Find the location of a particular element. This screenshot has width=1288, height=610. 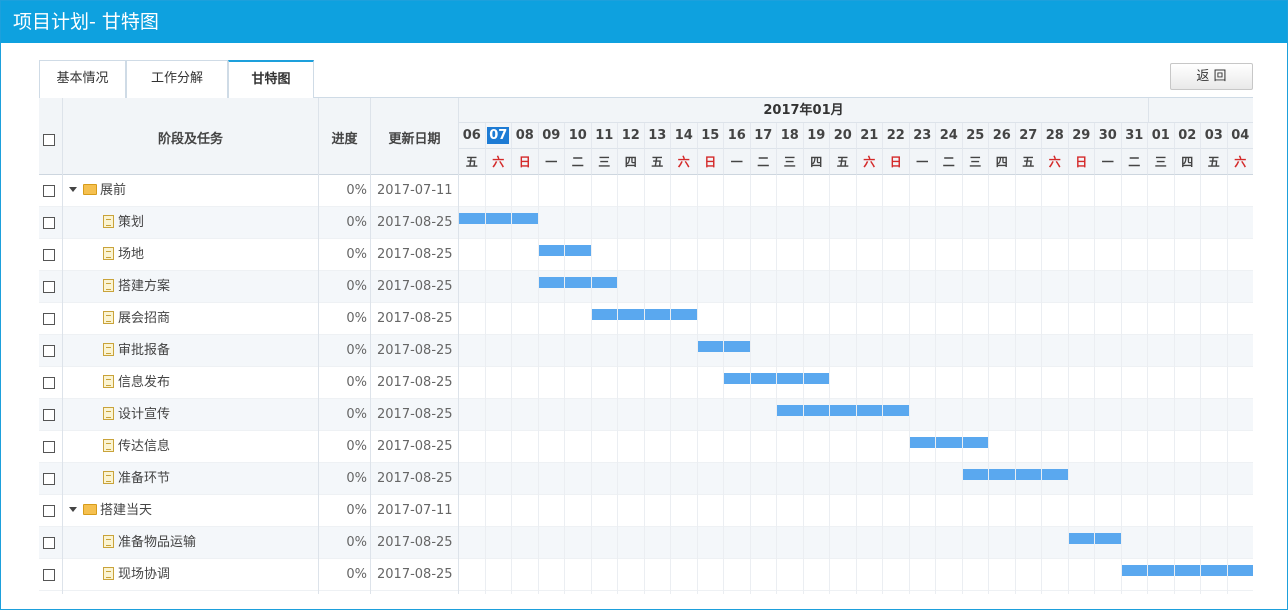

task-row: 展会招商 0% 2017-08-25 is located at coordinates (646, 319).